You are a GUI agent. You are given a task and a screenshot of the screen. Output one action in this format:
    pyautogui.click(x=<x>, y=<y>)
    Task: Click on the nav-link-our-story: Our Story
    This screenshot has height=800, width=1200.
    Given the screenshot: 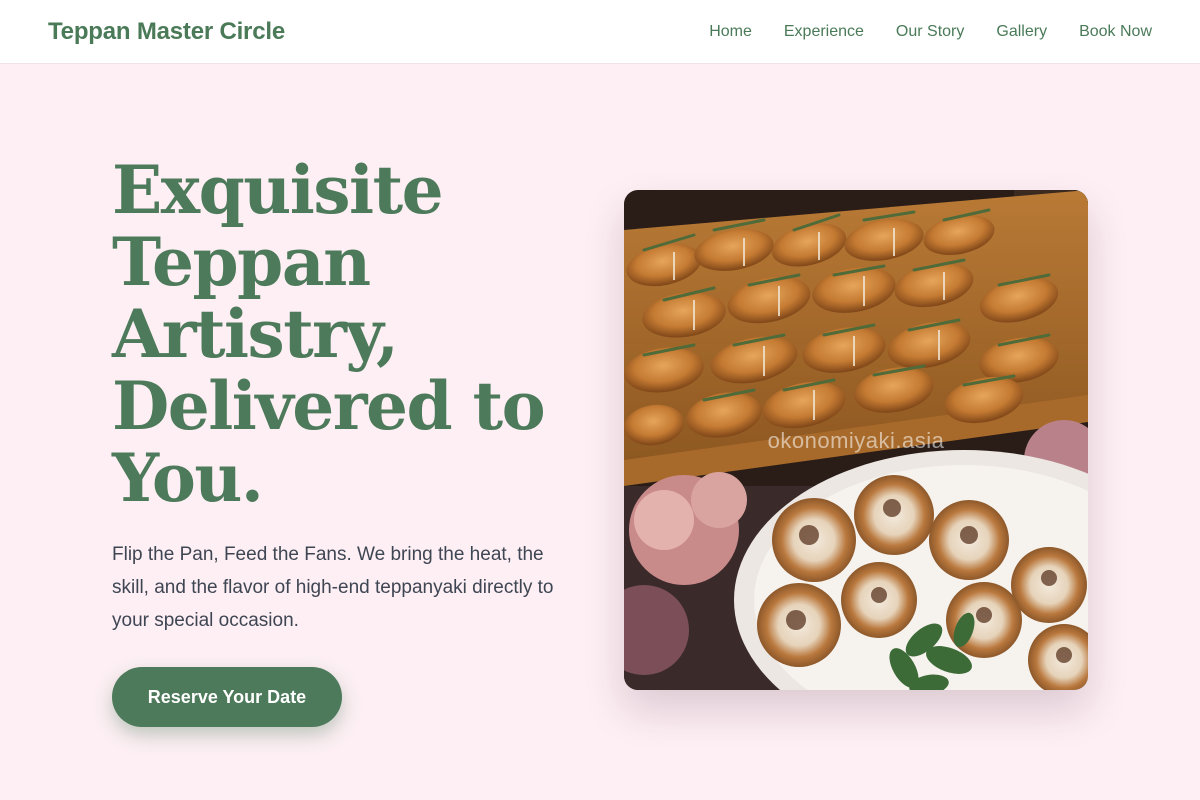 What is the action you would take?
    pyautogui.click(x=930, y=32)
    